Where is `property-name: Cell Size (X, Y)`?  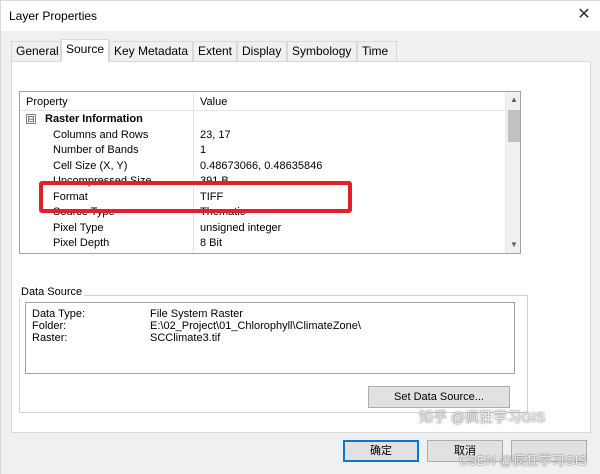 property-name: Cell Size (X, Y) is located at coordinates (90, 166).